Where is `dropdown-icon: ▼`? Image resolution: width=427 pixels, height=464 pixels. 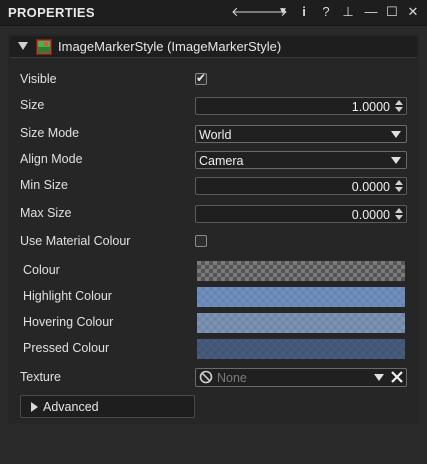
dropdown-icon: ▼ is located at coordinates (283, 12).